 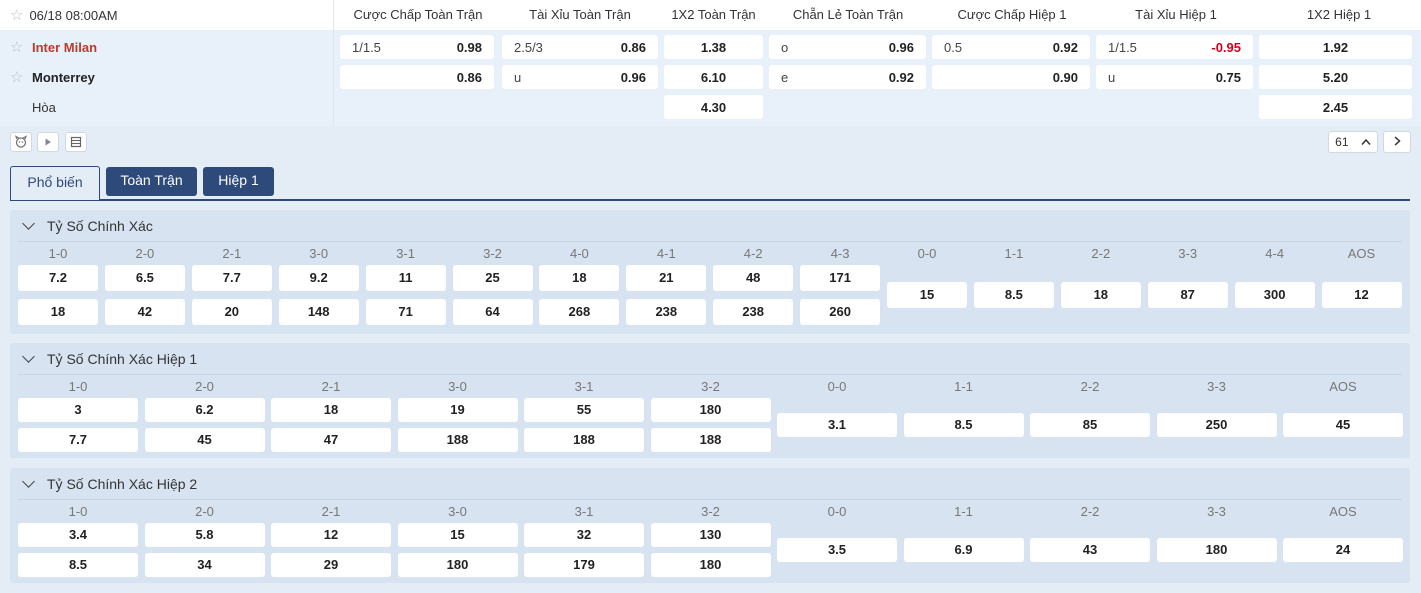 What do you see at coordinates (840, 278) in the screenshot?
I see `score-odds-home: 171` at bounding box center [840, 278].